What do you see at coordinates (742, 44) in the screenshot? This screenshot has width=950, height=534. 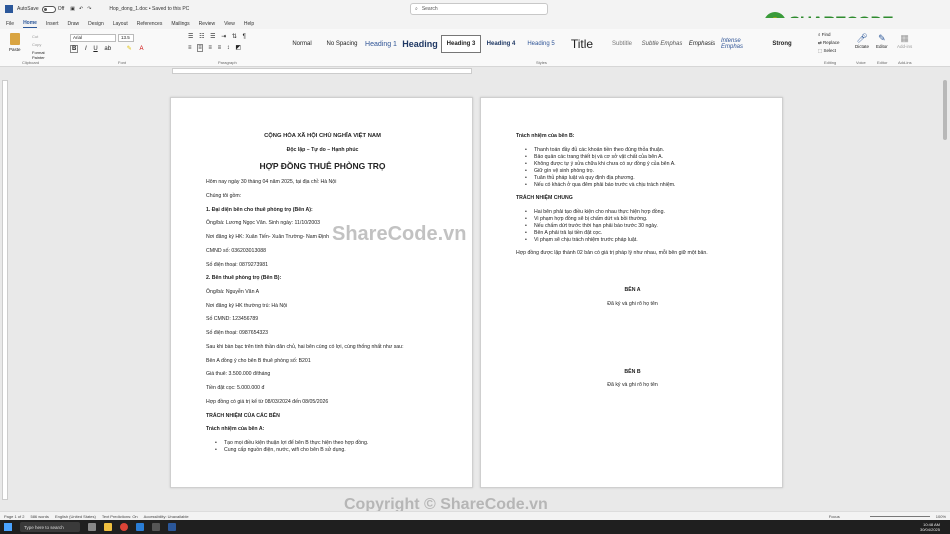 I see `style-intense-emphasis: Intense Emphas` at bounding box center [742, 44].